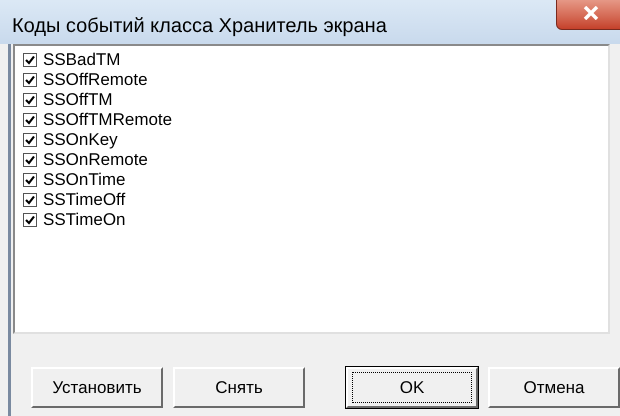  What do you see at coordinates (199, 26) in the screenshot?
I see `window-title: Коды событий класса Хранитель экрана` at bounding box center [199, 26].